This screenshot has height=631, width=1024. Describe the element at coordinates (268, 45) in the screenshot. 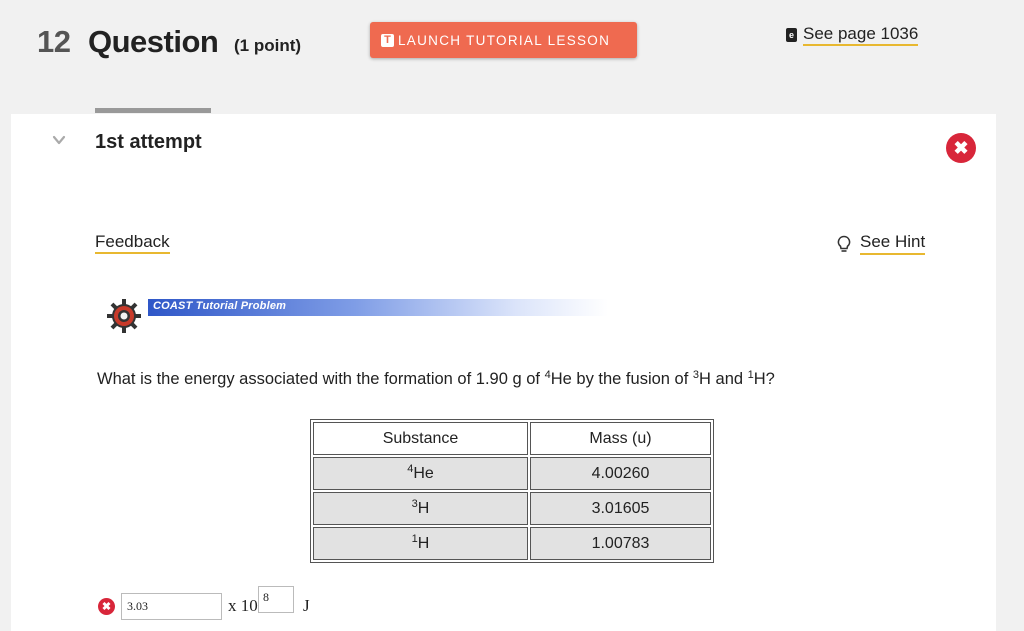

I see `question-points: (1 point)` at that location.